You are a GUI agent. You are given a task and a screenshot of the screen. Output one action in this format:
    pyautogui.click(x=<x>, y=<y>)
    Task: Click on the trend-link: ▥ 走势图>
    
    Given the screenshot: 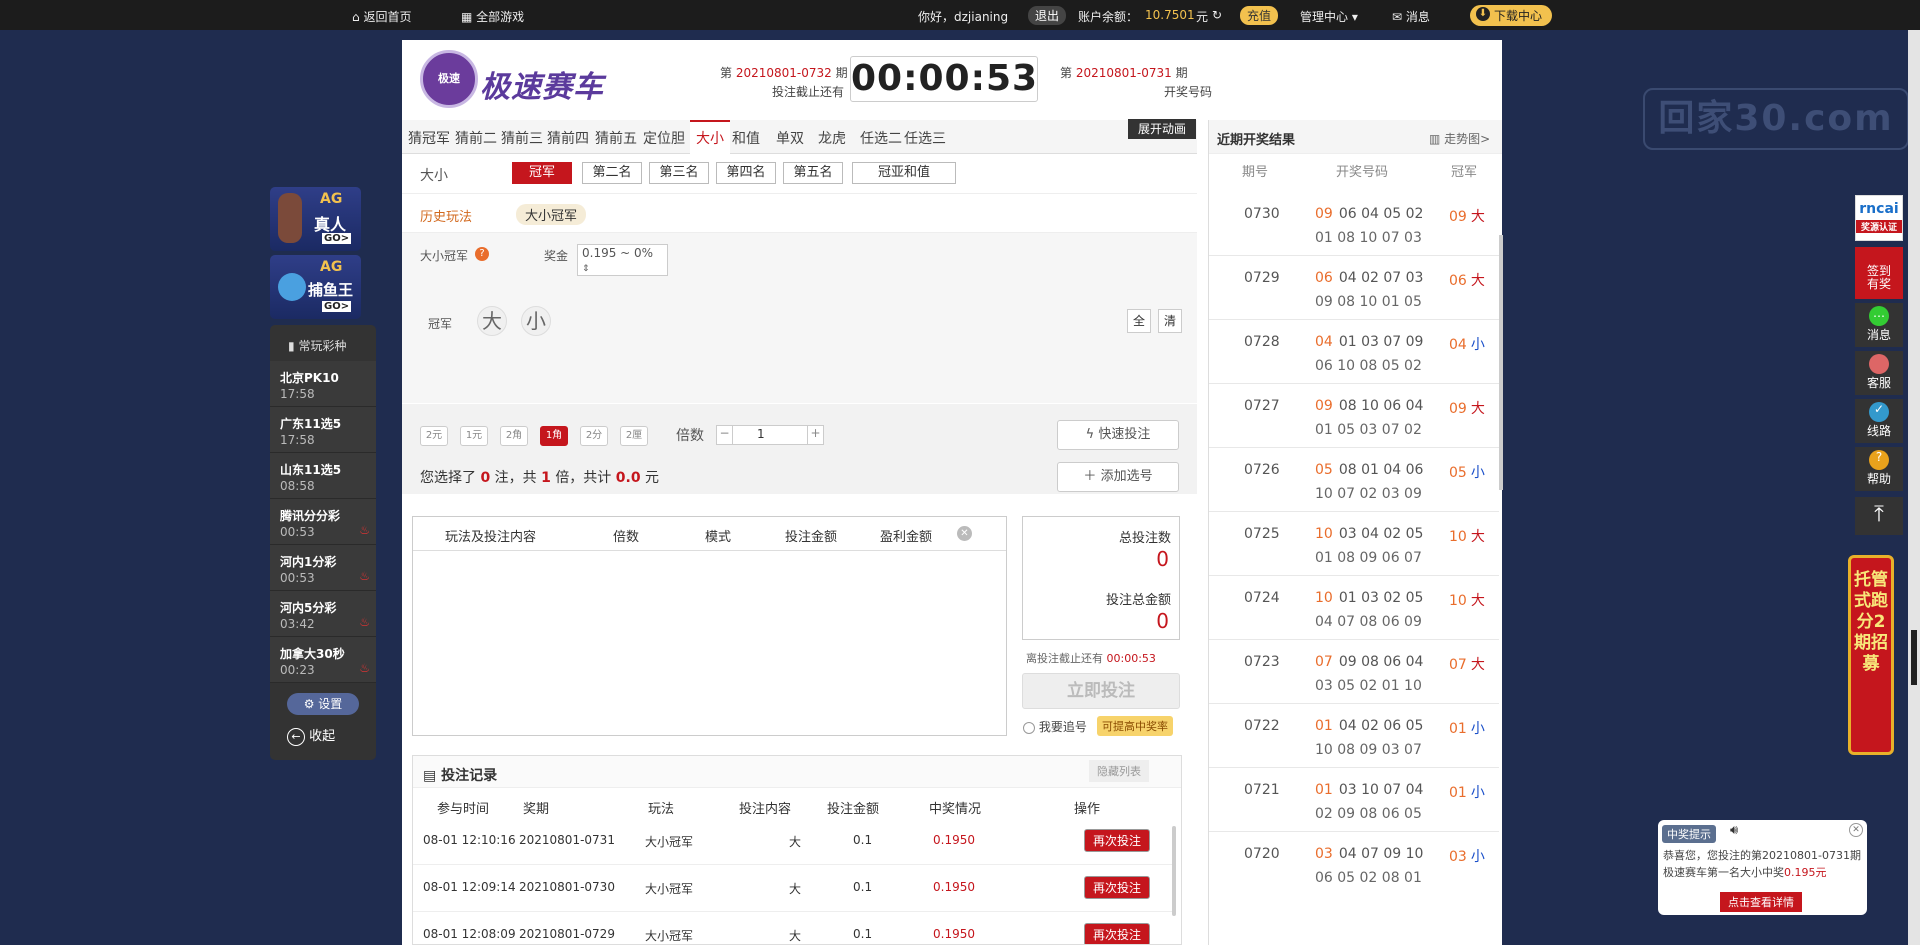 What is the action you would take?
    pyautogui.click(x=1459, y=138)
    